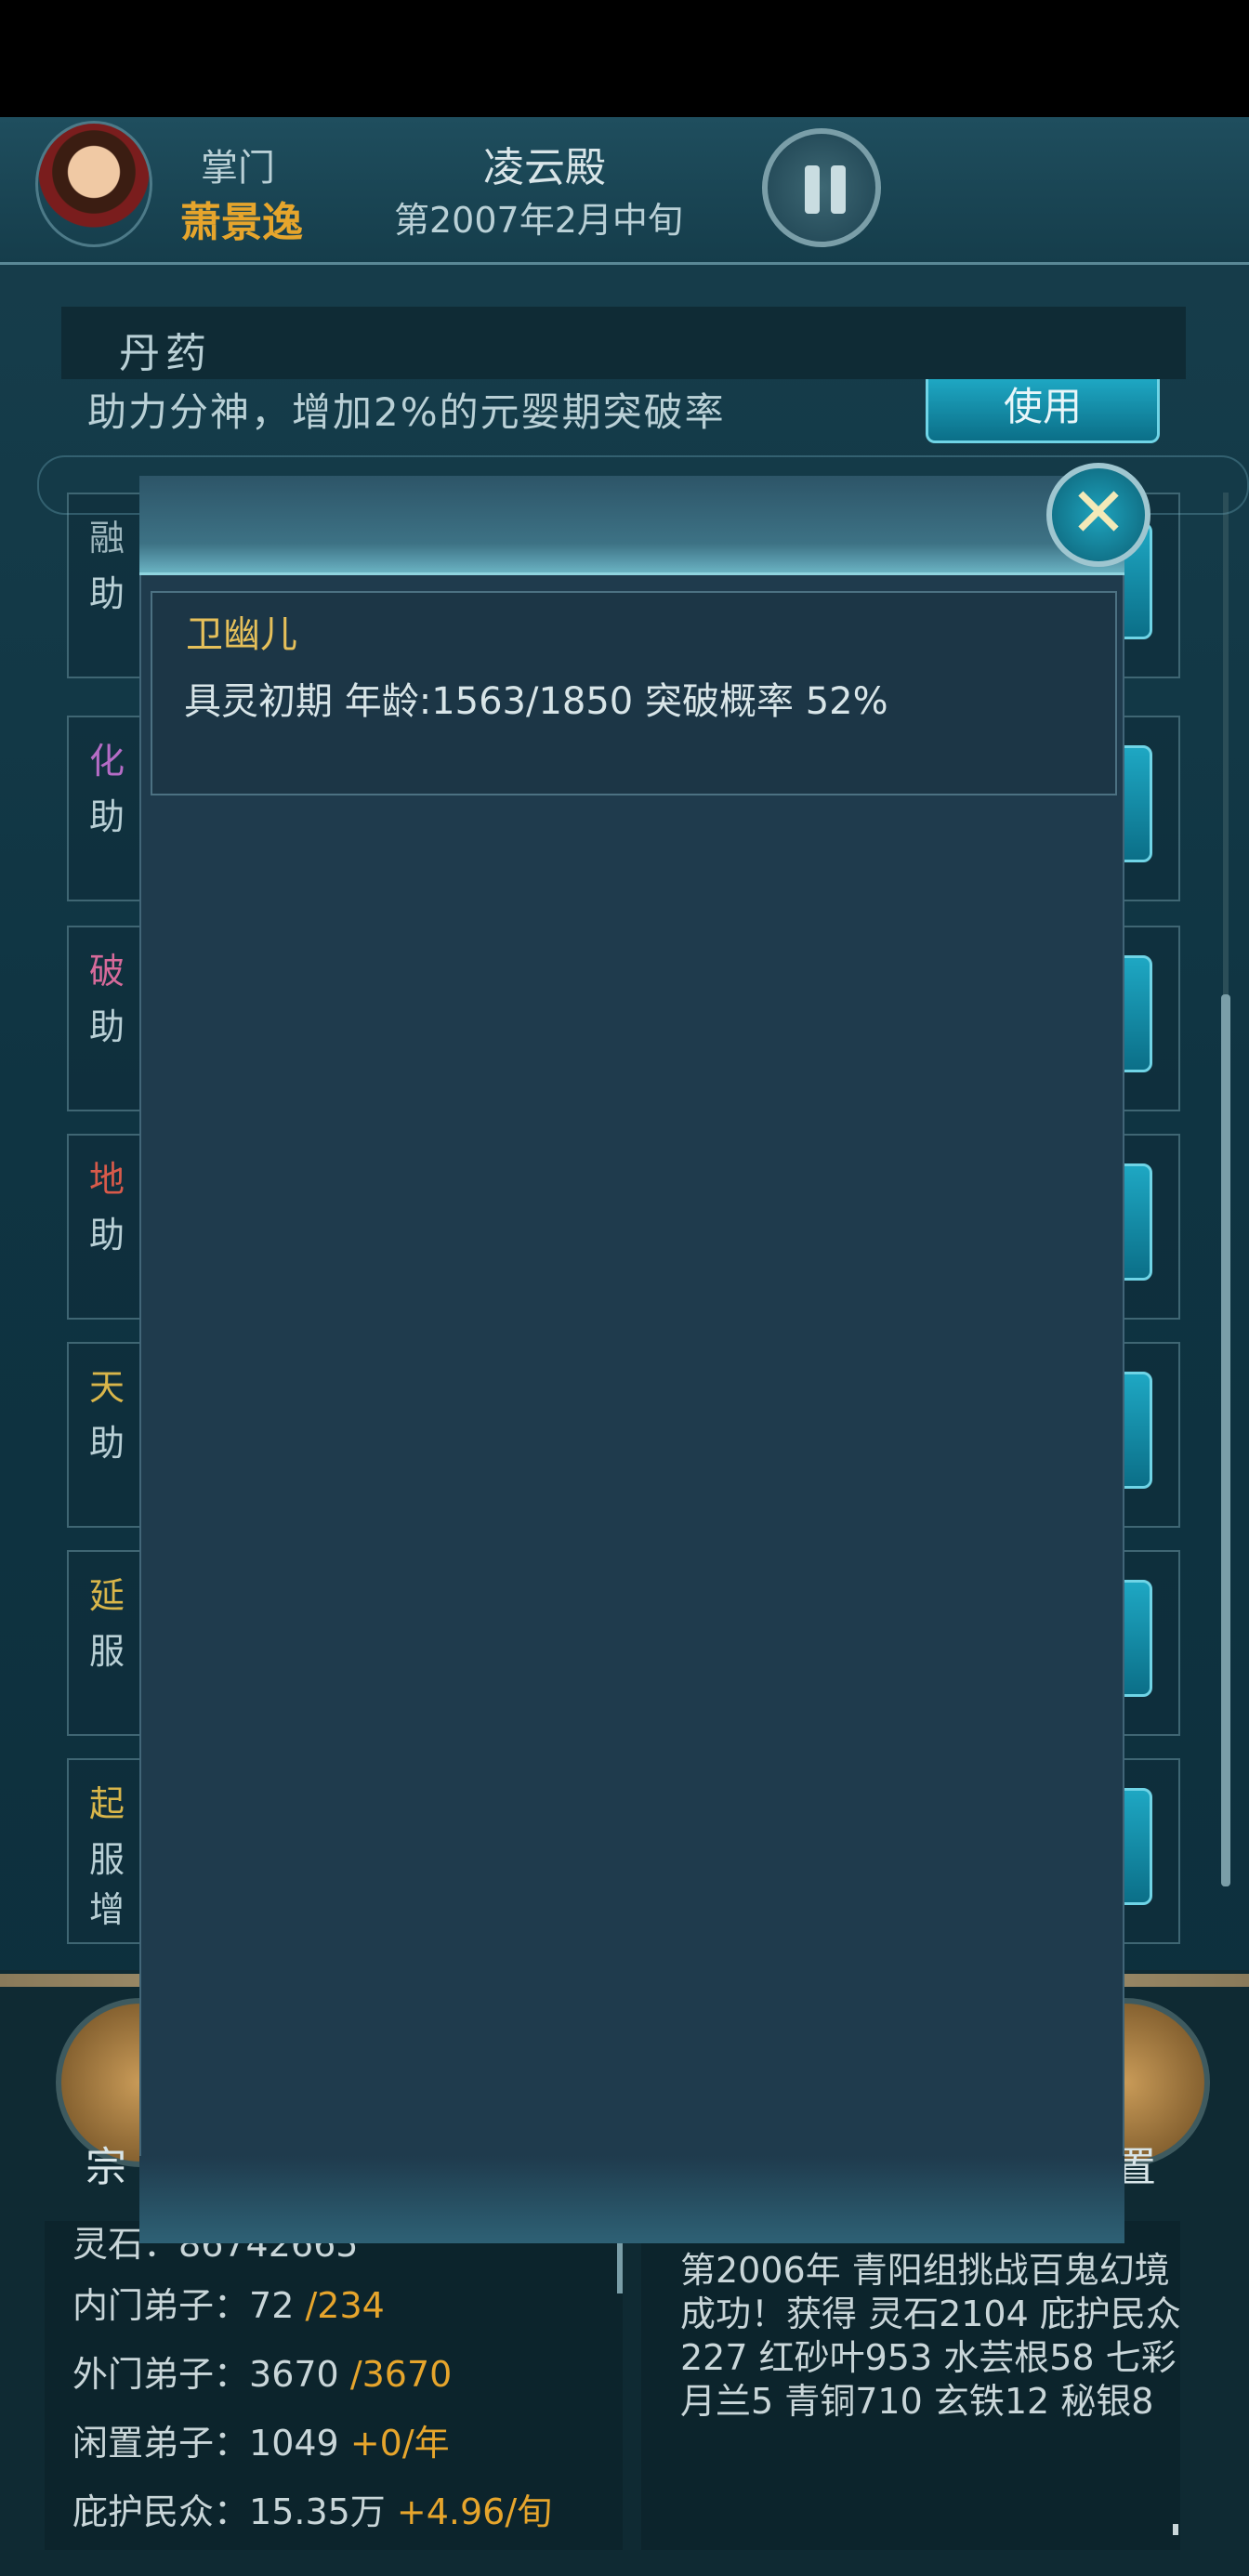  Describe the element at coordinates (228, 2305) in the screenshot. I see `stat-inner-disciples: 内门弟子：72 /234` at that location.